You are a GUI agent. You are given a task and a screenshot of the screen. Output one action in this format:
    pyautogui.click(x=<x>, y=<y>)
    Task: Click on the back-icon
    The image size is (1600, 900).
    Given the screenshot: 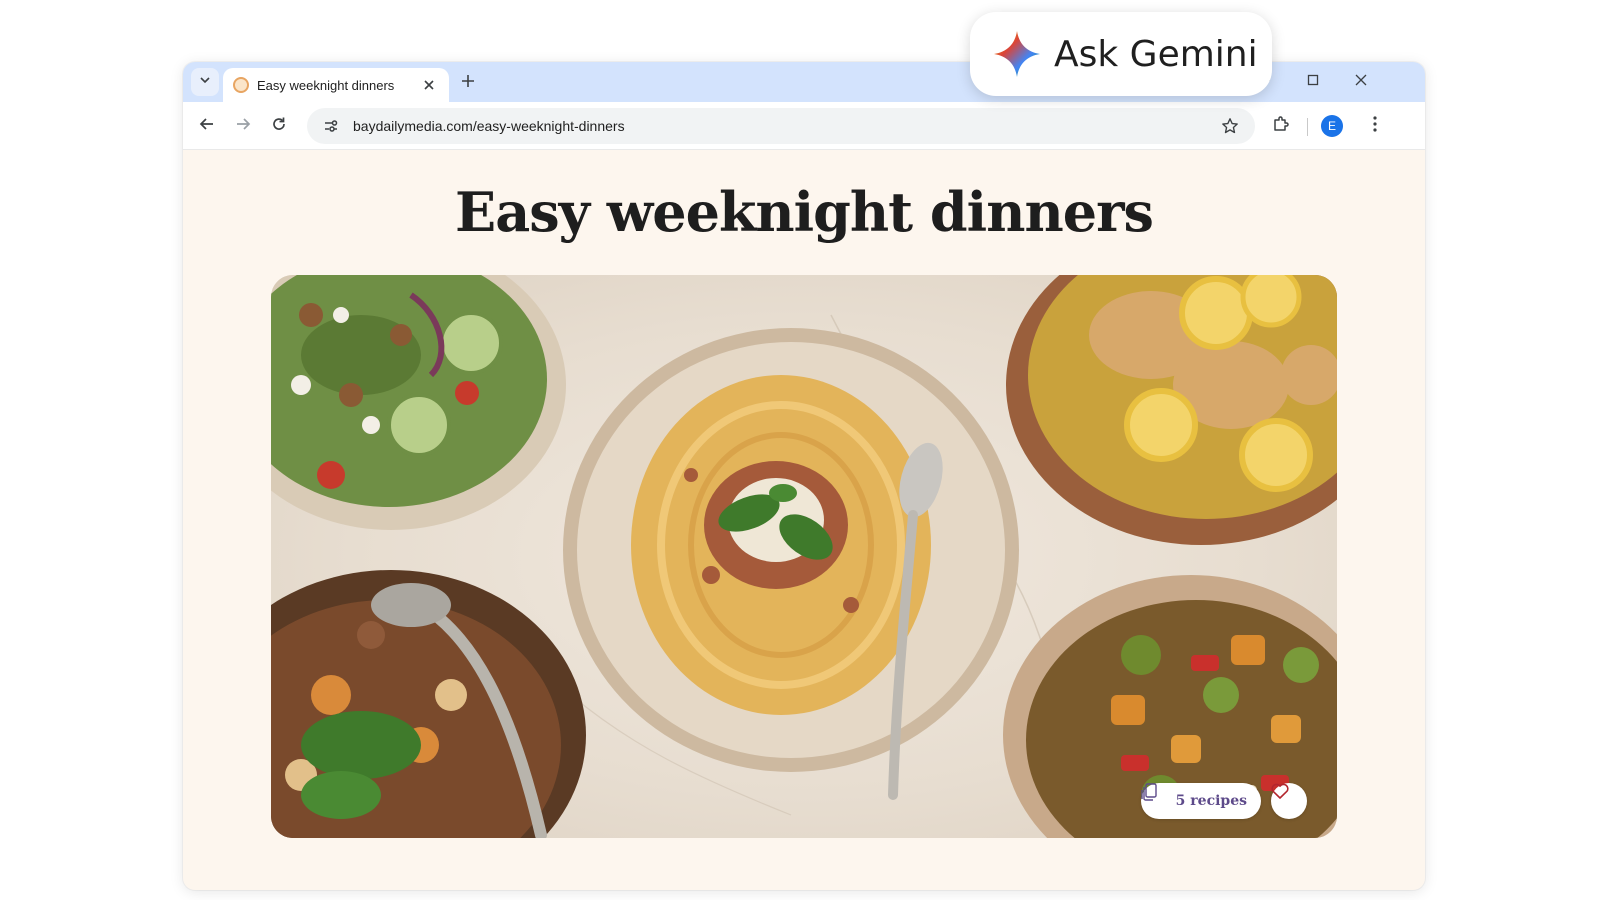 What is the action you would take?
    pyautogui.click(x=207, y=126)
    